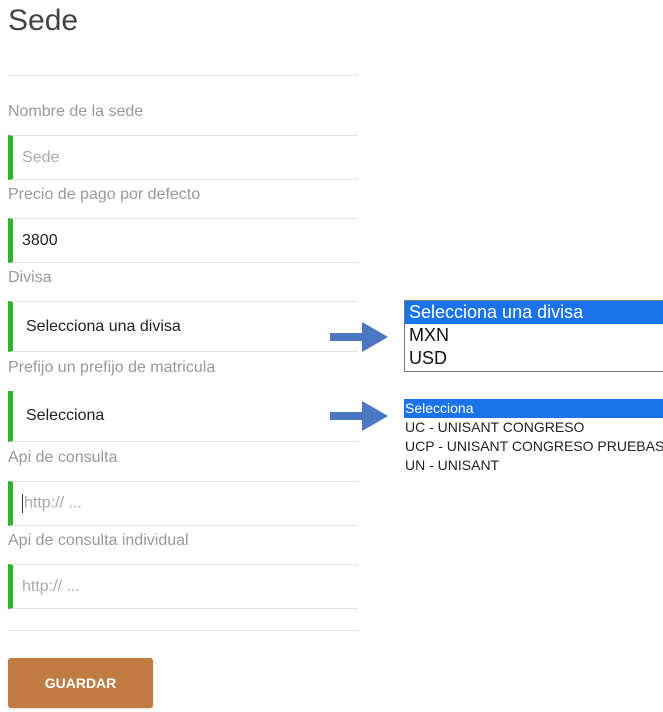 This screenshot has height=712, width=663. I want to click on prefijo-selected: Selecciona, so click(65, 415).